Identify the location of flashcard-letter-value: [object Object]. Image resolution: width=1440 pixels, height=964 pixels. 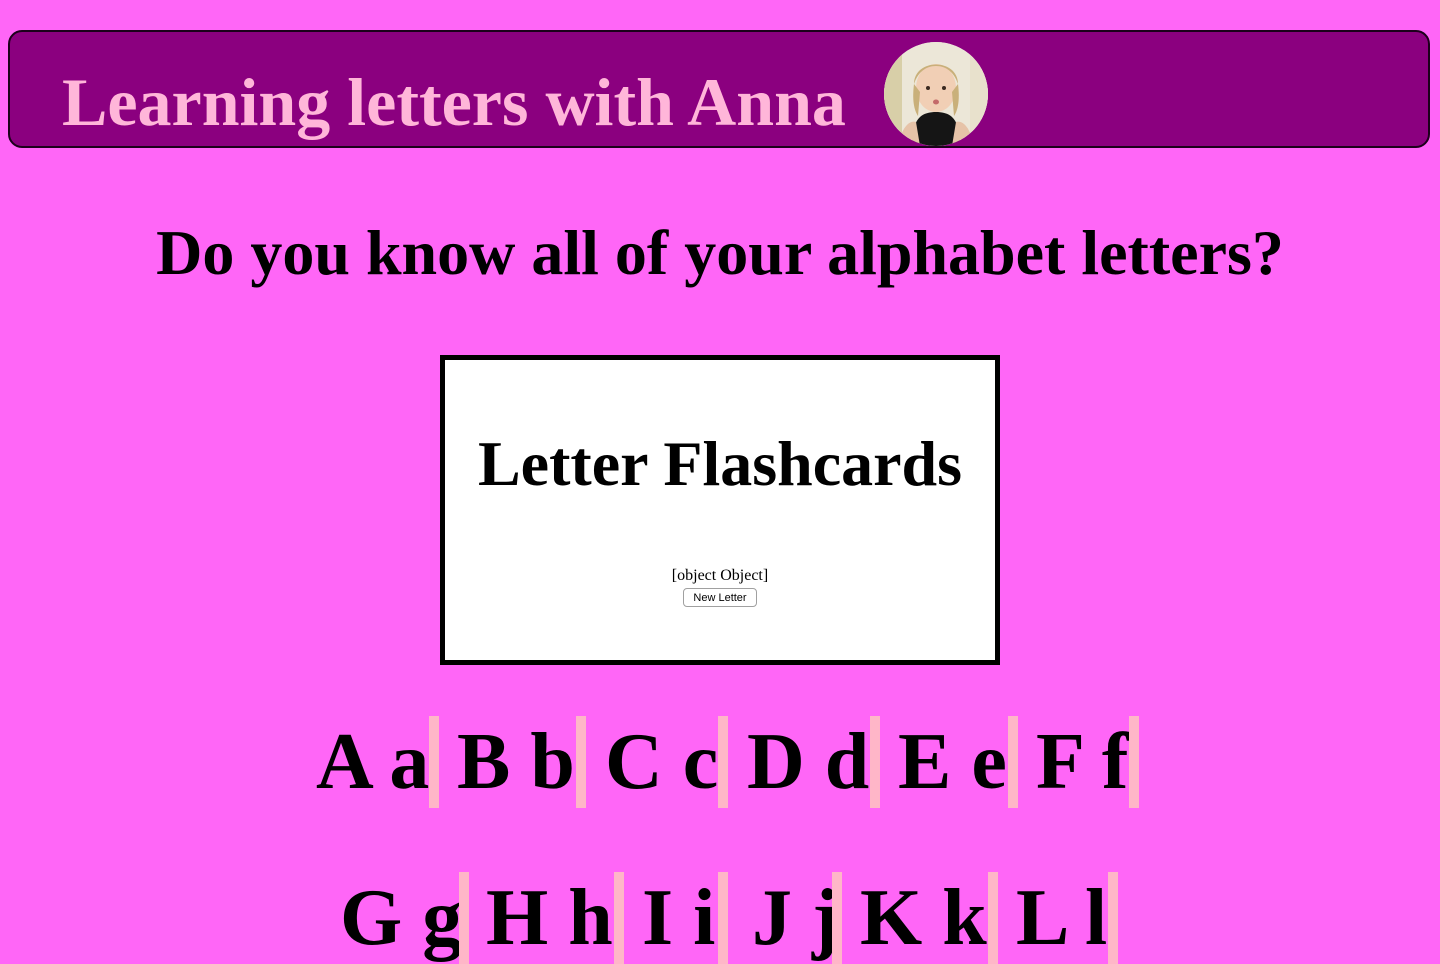
(720, 575).